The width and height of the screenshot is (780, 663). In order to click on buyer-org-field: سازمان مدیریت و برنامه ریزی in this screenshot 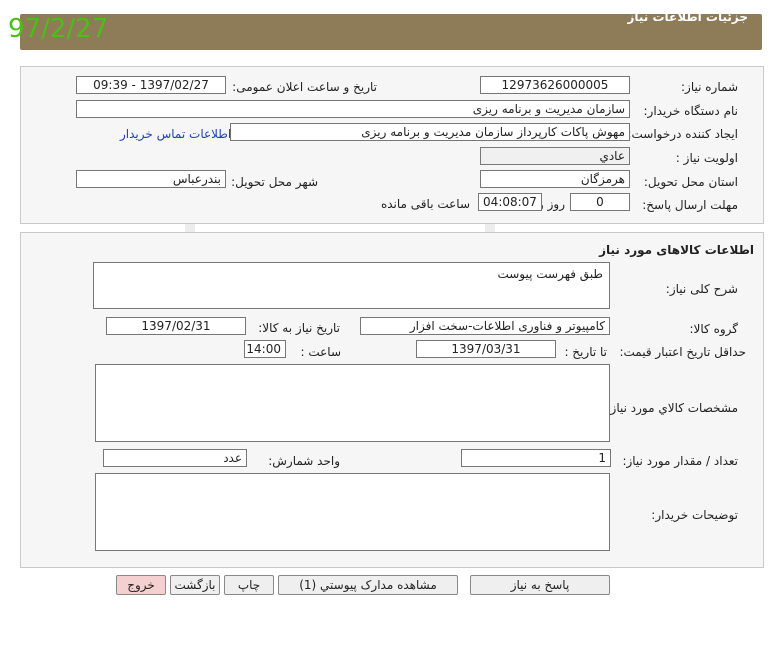, I will do `click(353, 109)`.